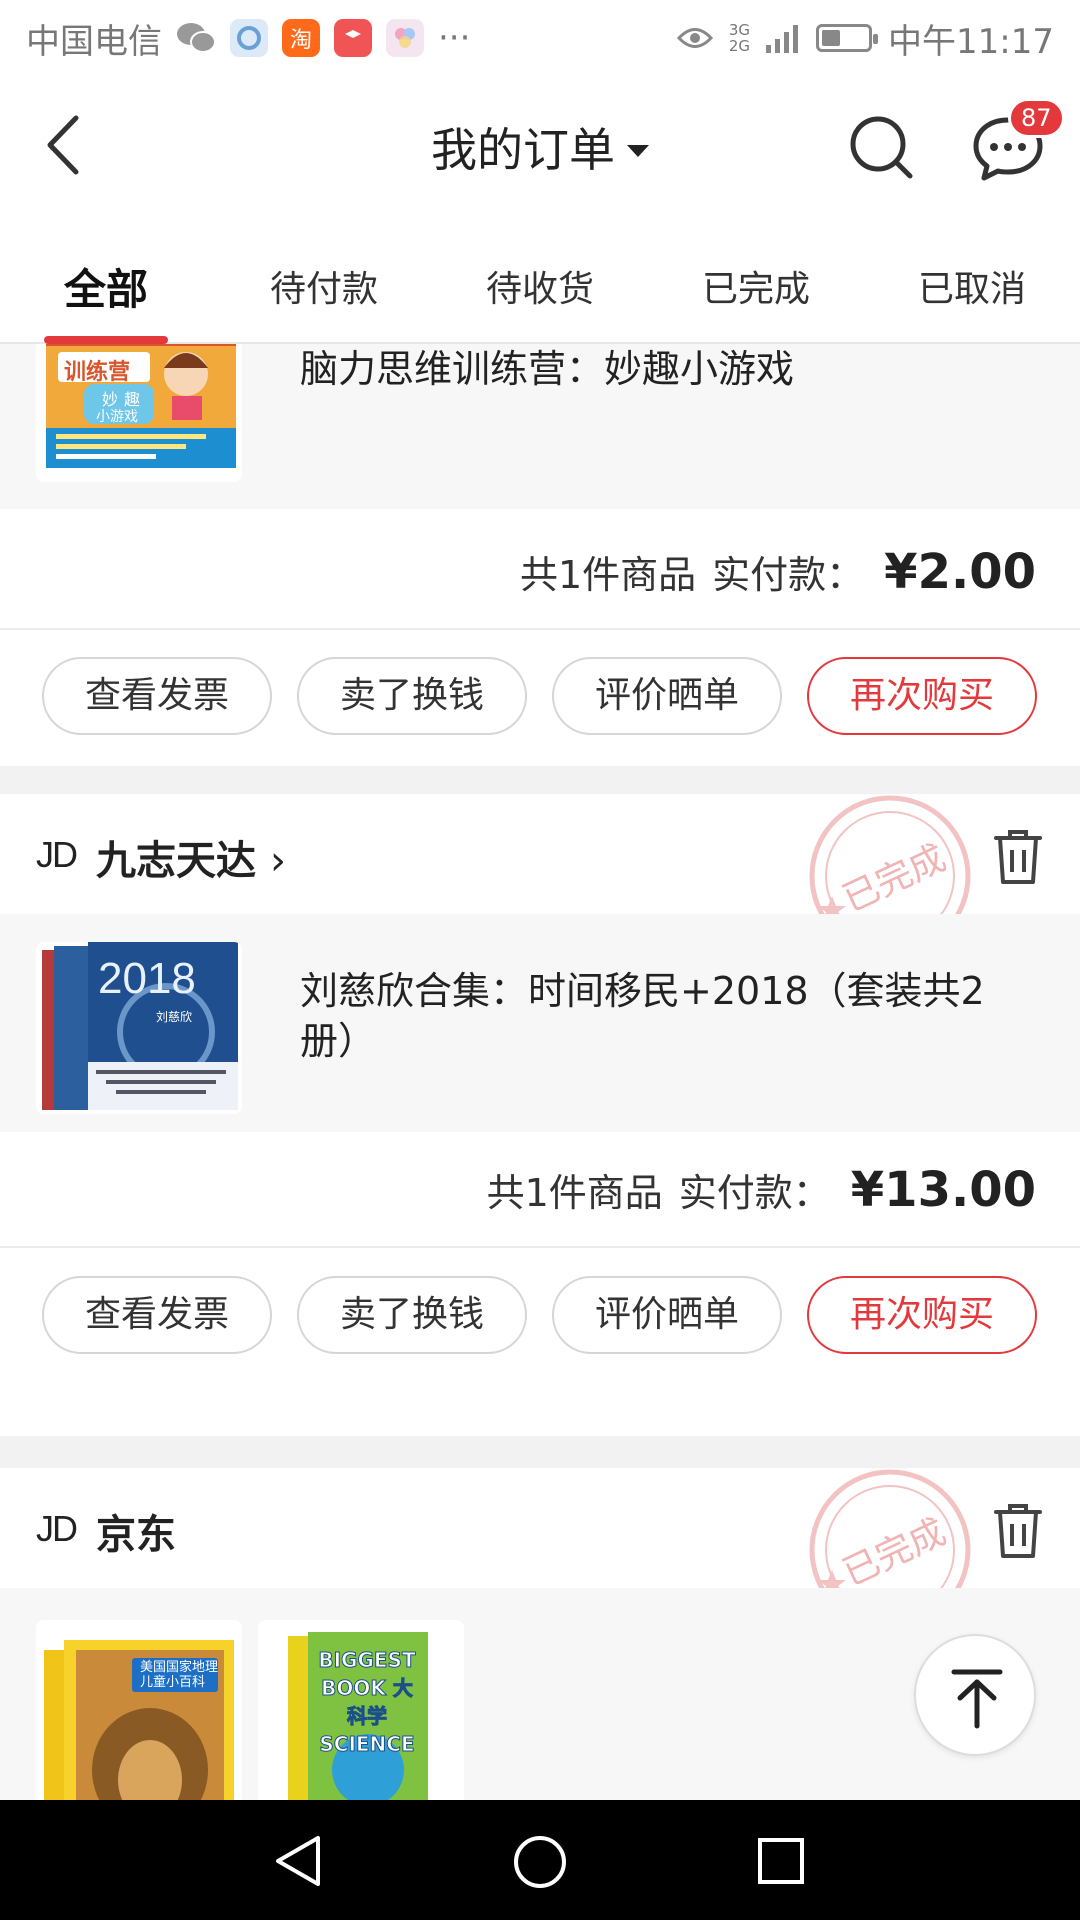 This screenshot has height=1920, width=1080. Describe the element at coordinates (179, 1675) in the screenshot. I see `cover-title: 美国国家地理 儿童小百科` at that location.